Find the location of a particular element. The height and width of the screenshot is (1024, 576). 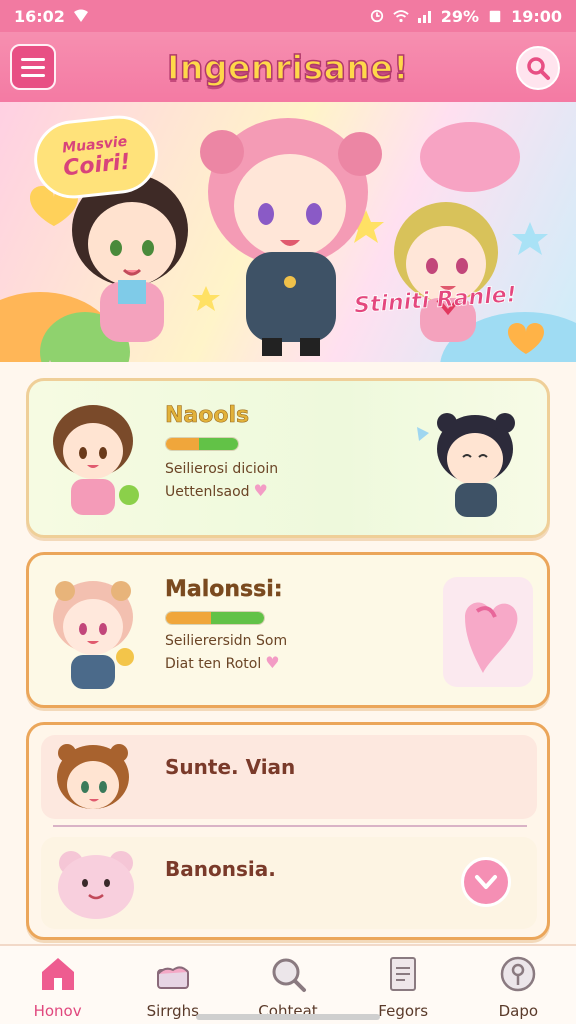

status-time: 16:02 is located at coordinates (39, 16).